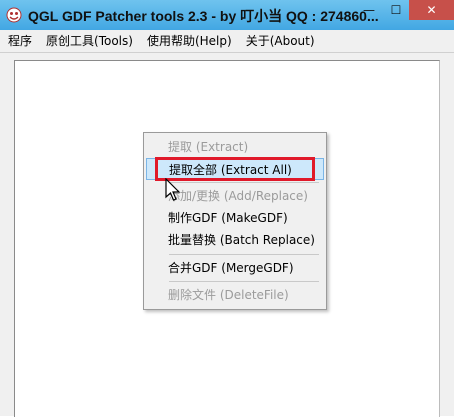 The width and height of the screenshot is (454, 417). What do you see at coordinates (188, 41) in the screenshot?
I see `menu-help: 使用帮助(Help)` at bounding box center [188, 41].